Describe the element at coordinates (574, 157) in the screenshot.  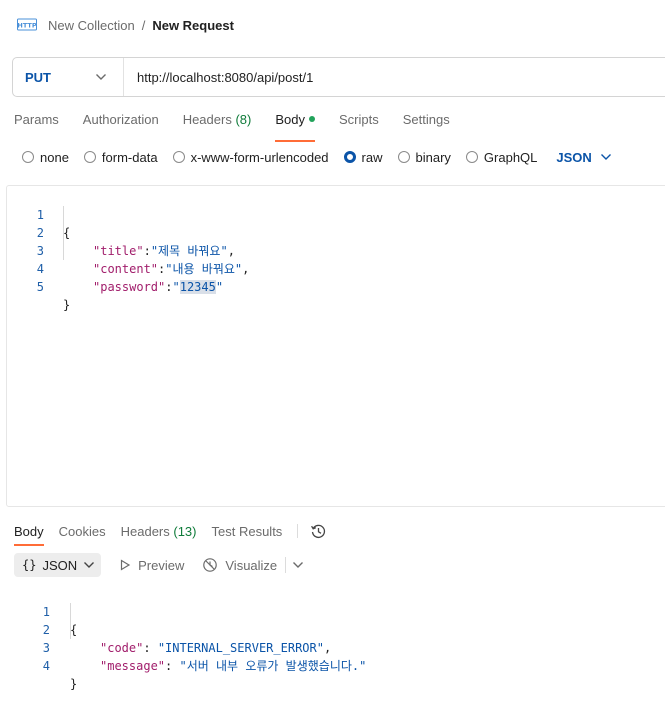
I see `language-label: JSON` at that location.